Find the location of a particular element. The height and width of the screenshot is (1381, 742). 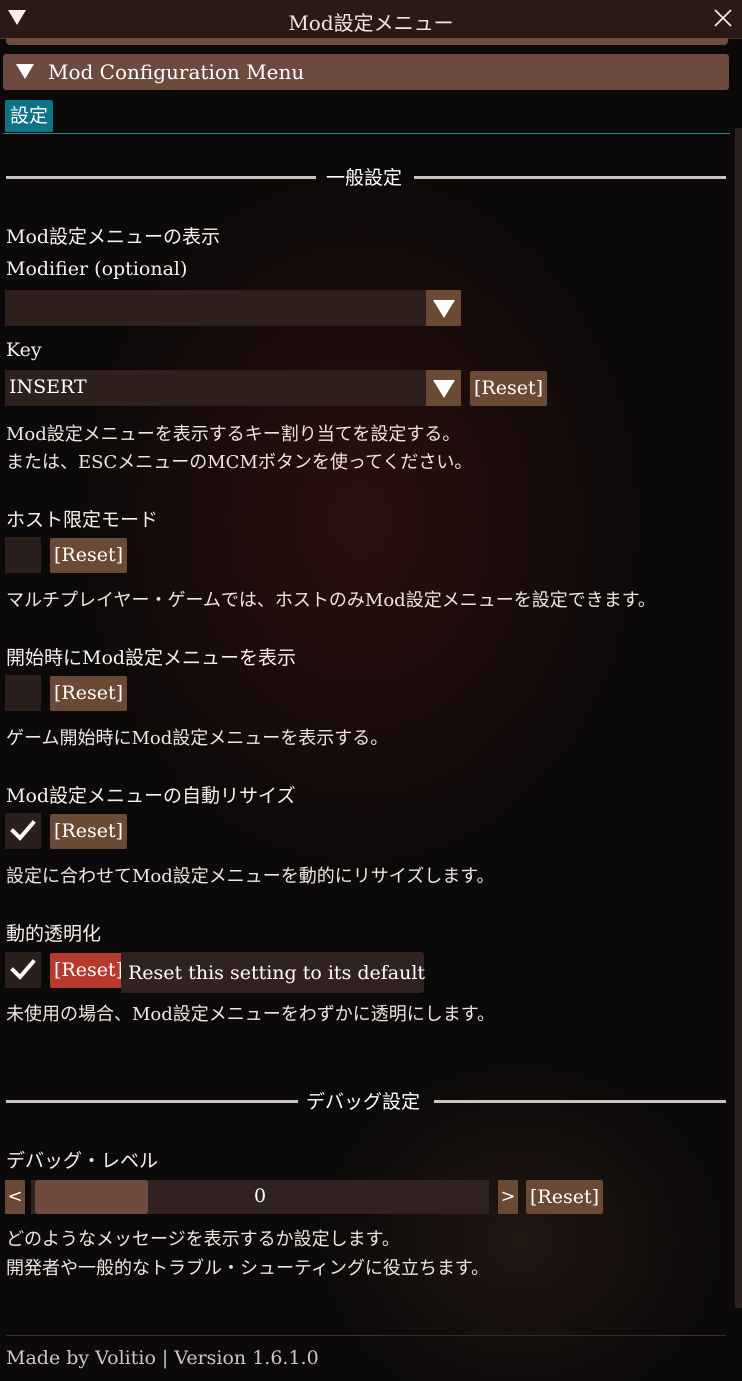

reset-tooltip: Reset this setting to its default is located at coordinates (273, 972).